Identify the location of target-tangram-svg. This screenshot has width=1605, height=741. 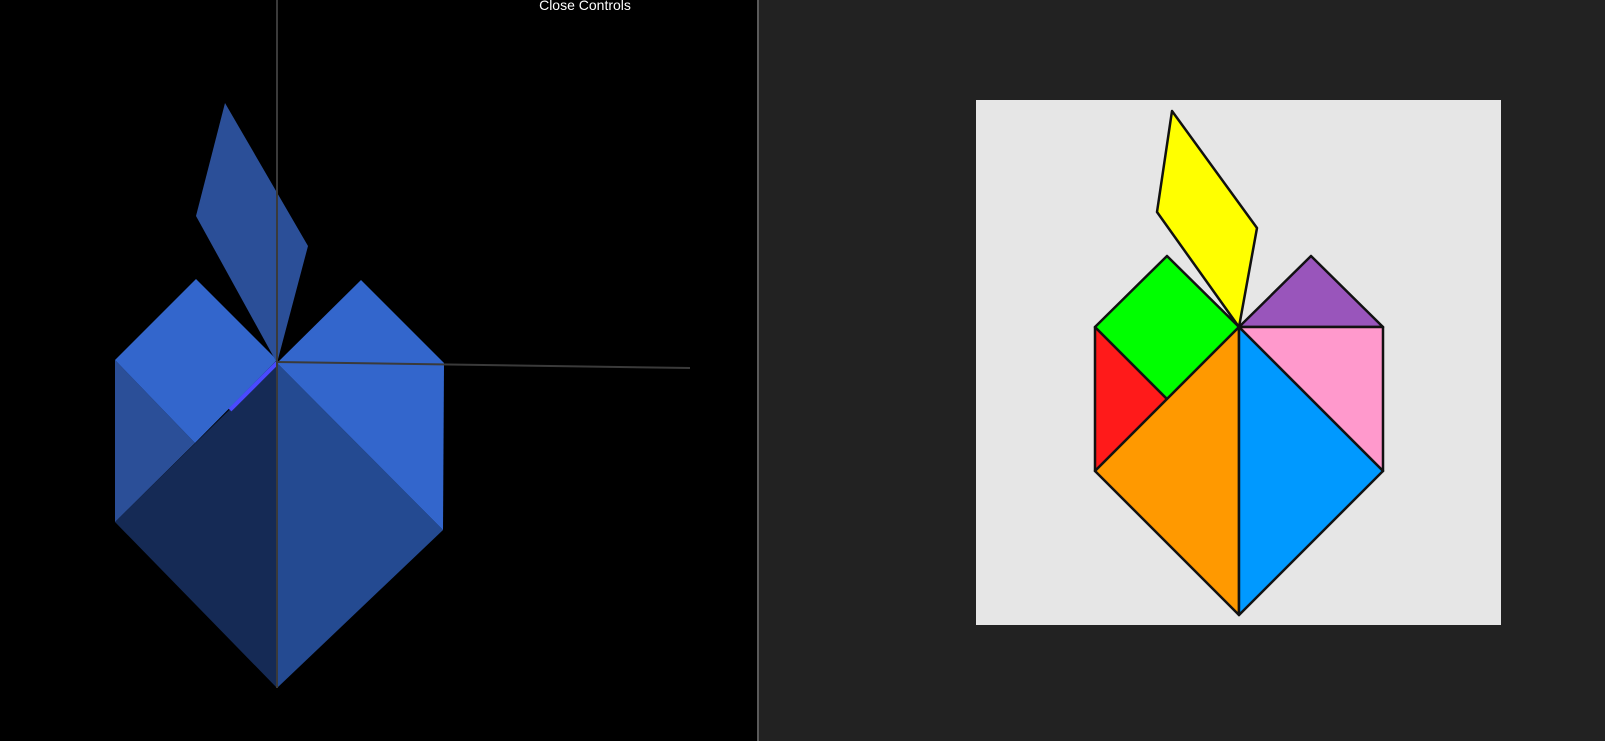
(1239, 363).